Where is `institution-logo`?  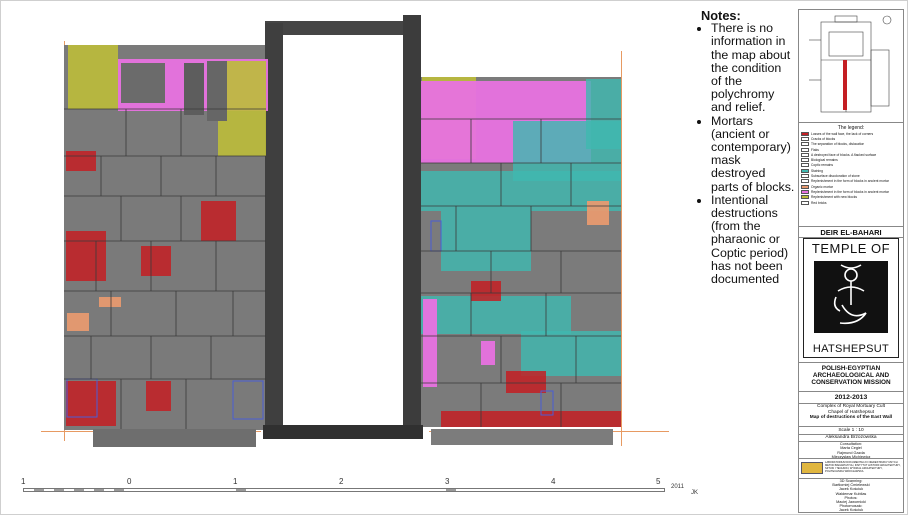 institution-logo is located at coordinates (812, 468).